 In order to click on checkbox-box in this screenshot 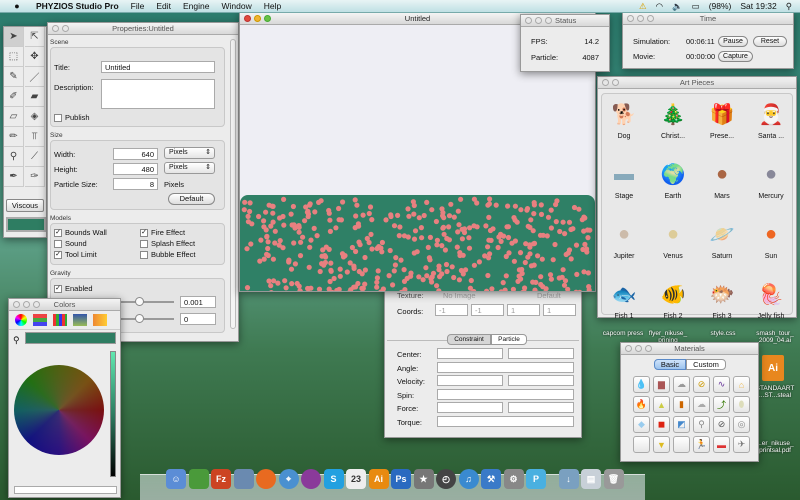, I will do `click(144, 254)`.